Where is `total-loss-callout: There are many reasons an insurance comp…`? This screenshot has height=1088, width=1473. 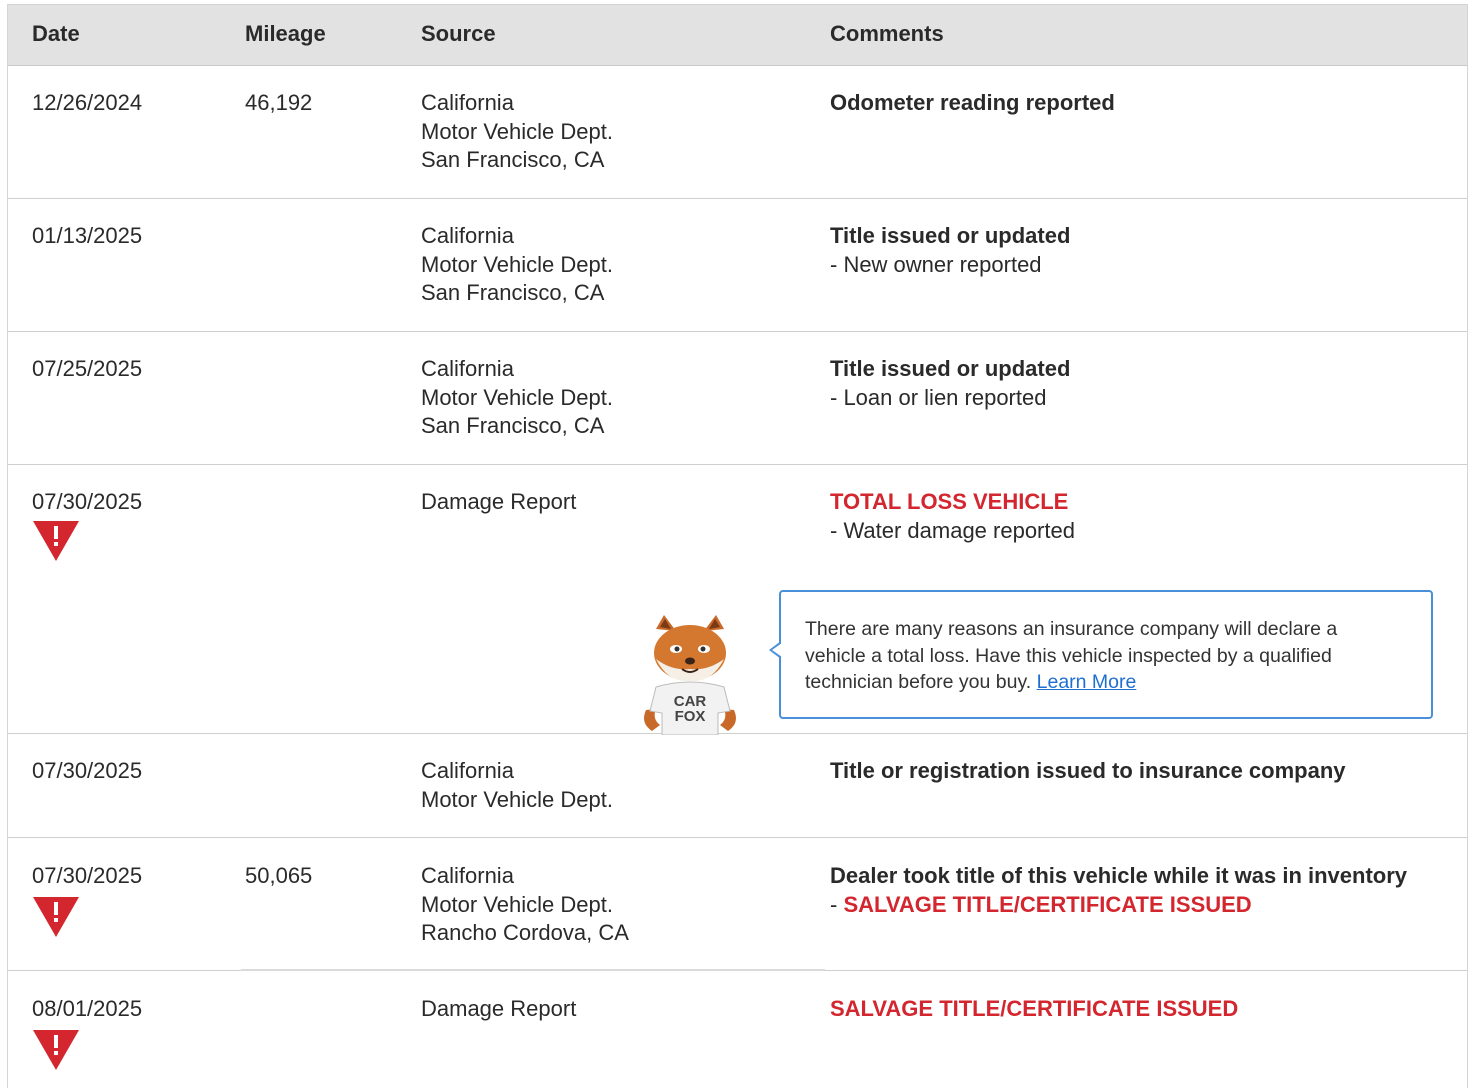
total-loss-callout: There are many reasons an insurance comp… is located at coordinates (1101, 654).